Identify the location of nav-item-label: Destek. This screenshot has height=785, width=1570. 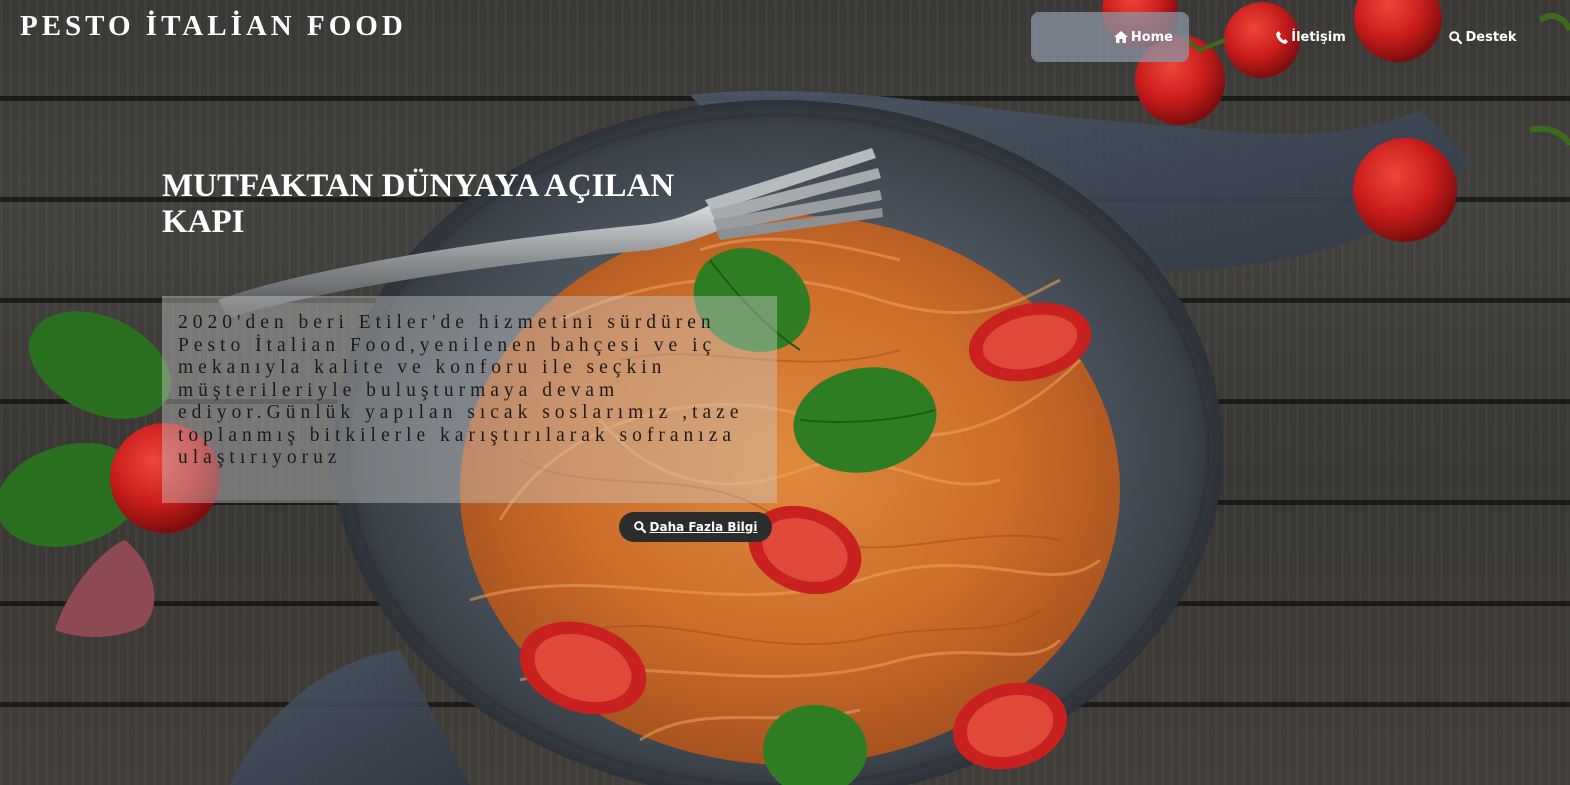
(1491, 37).